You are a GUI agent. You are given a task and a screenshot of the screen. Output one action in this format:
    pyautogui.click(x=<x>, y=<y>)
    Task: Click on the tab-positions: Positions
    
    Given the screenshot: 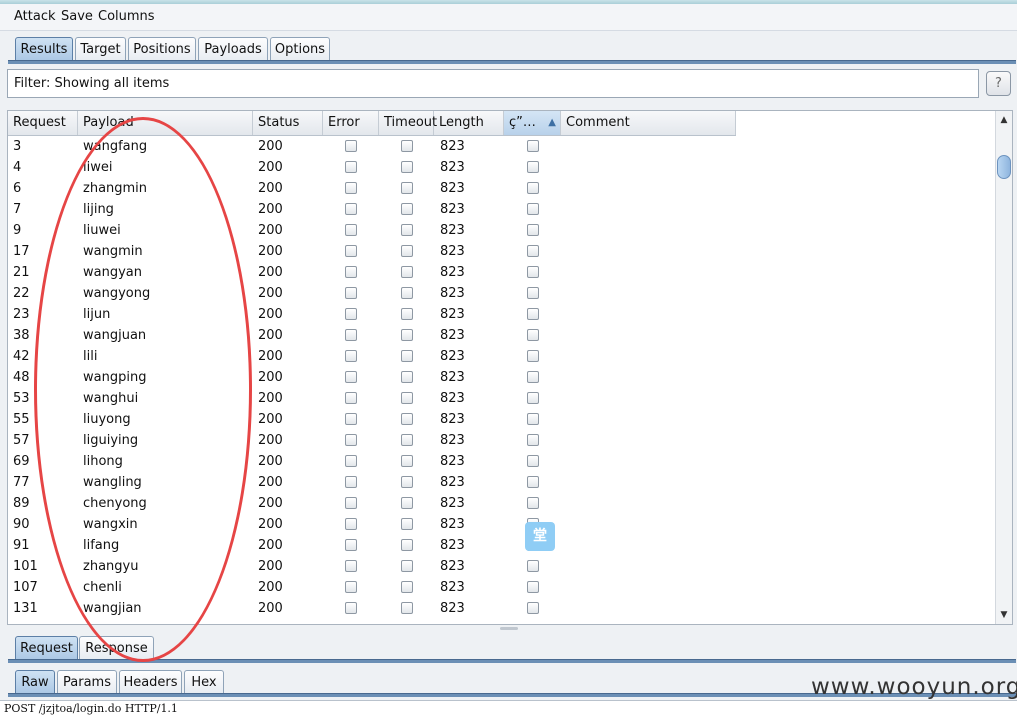 What is the action you would take?
    pyautogui.click(x=162, y=49)
    